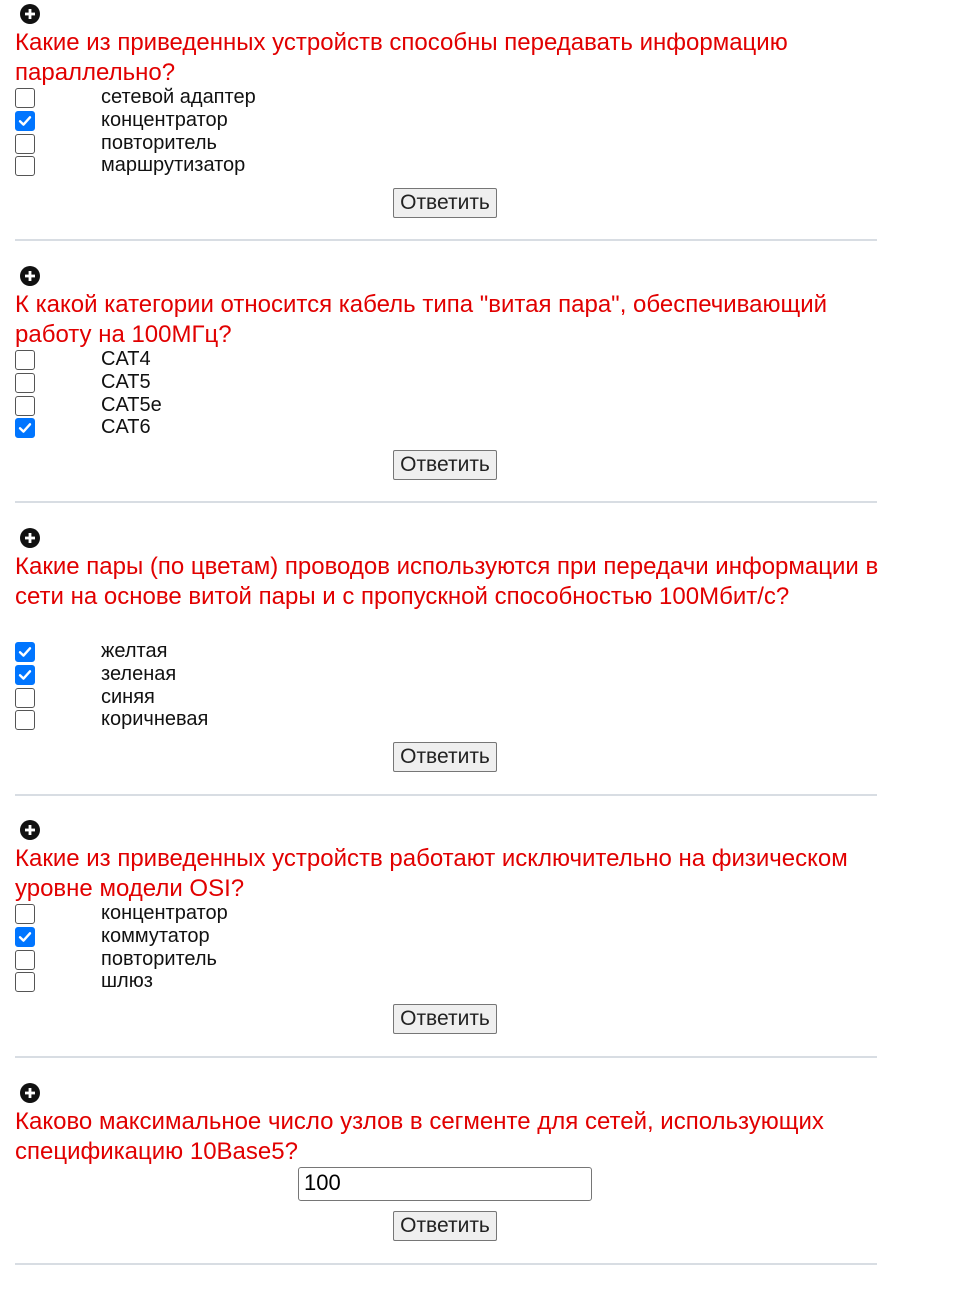 This screenshot has height=1289, width=974. What do you see at coordinates (139, 674) in the screenshot?
I see `option-label: зеленая` at bounding box center [139, 674].